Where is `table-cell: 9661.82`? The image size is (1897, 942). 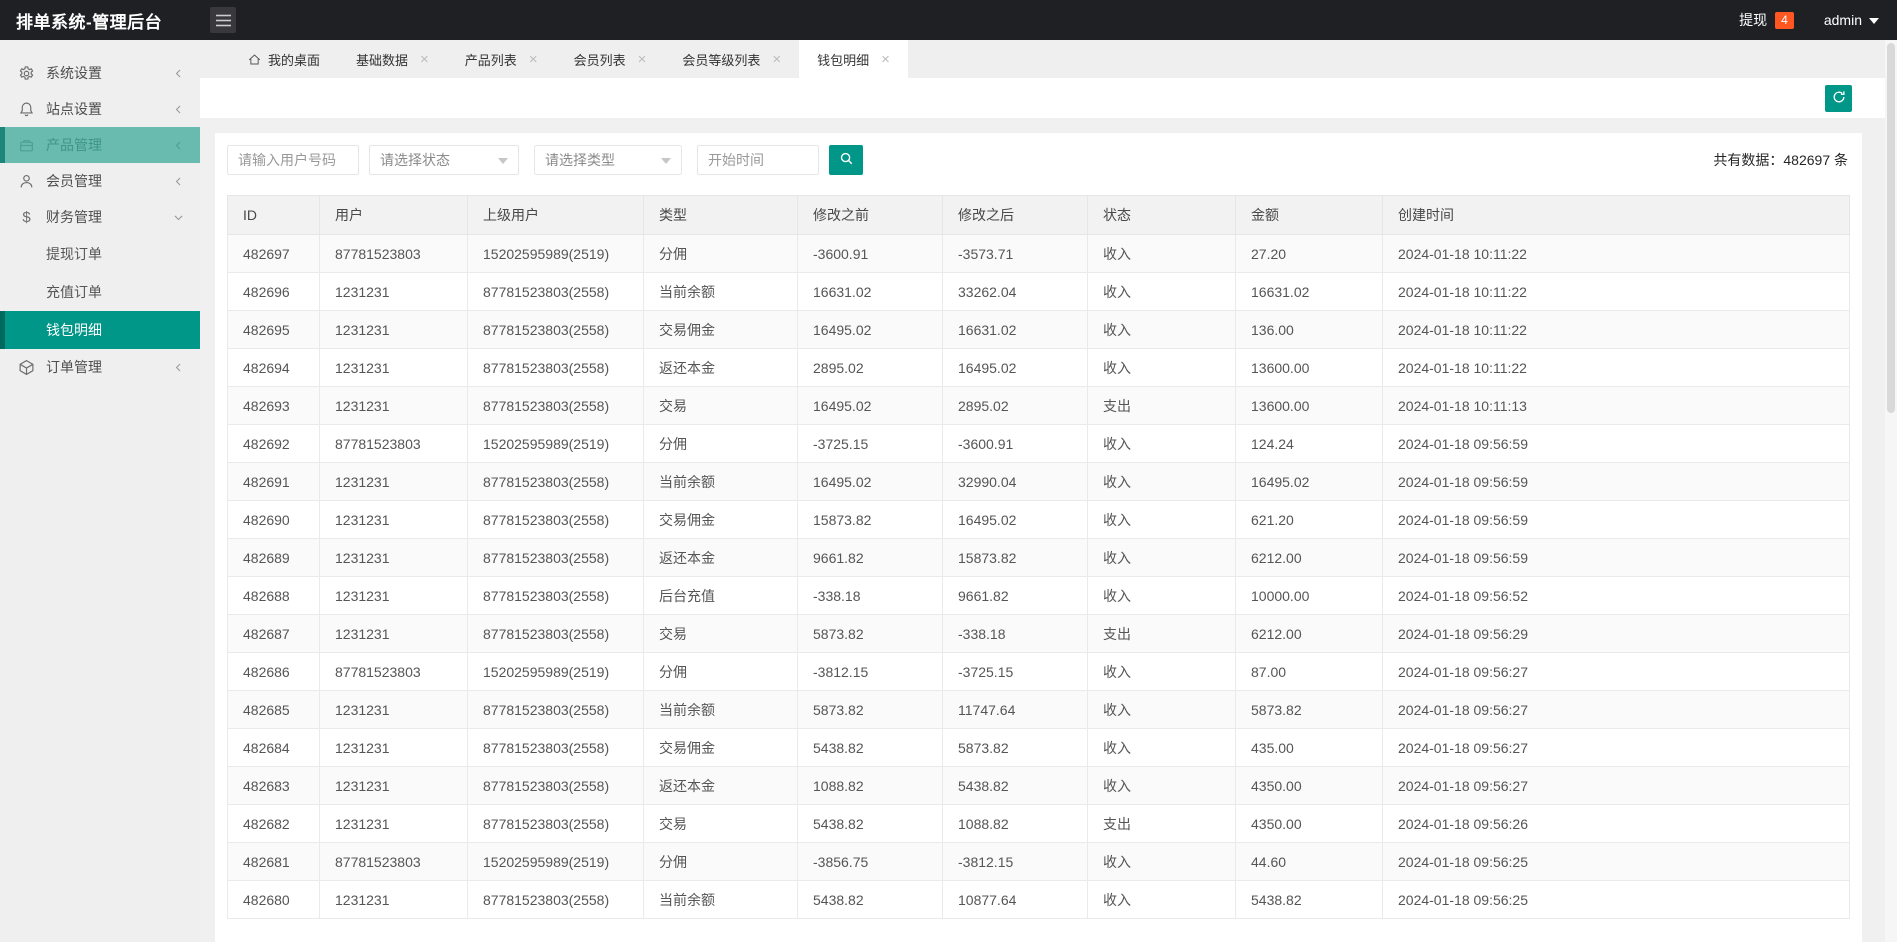 table-cell: 9661.82 is located at coordinates (870, 557).